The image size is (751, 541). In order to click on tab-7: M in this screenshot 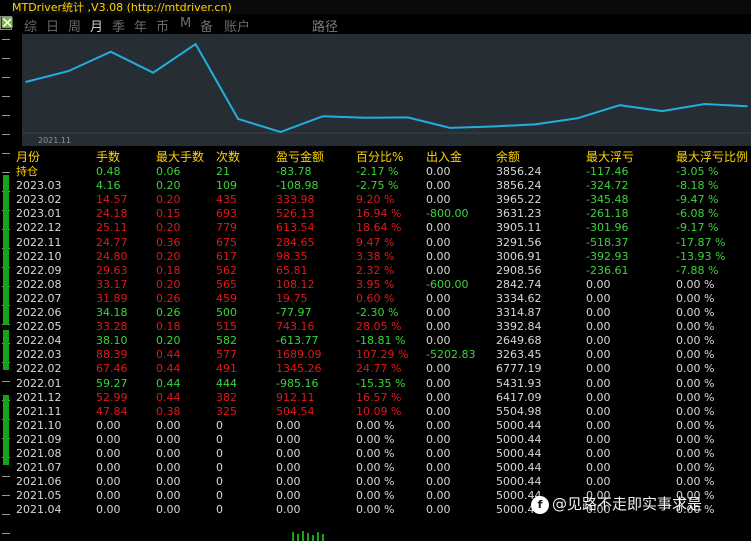, I will do `click(185, 23)`.